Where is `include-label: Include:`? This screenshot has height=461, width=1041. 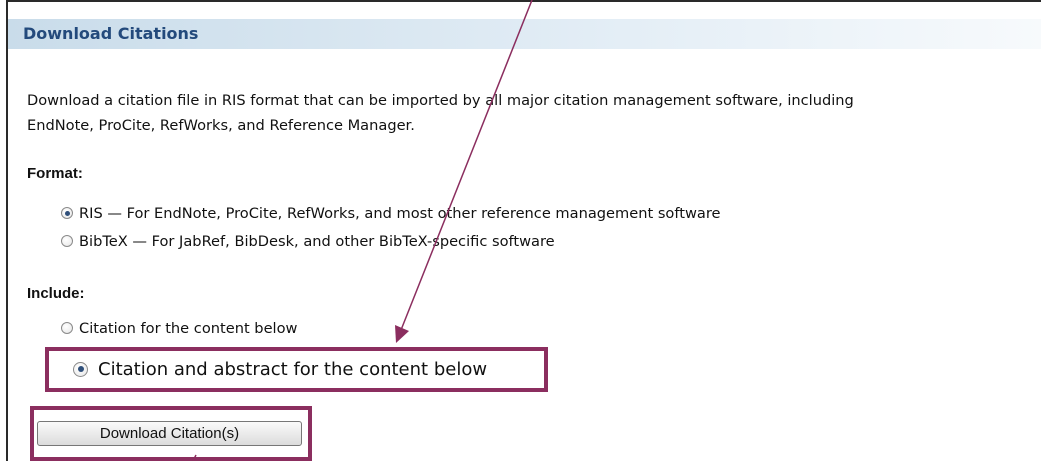 include-label: Include: is located at coordinates (56, 293).